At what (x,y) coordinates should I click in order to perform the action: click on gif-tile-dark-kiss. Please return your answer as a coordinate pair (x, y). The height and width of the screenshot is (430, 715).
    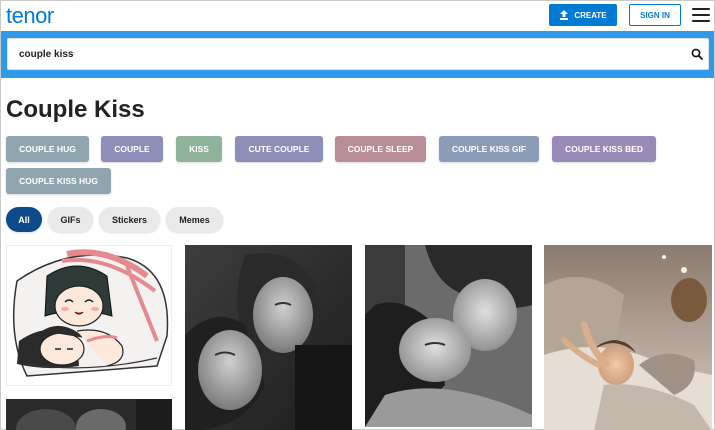
    Looking at the image, I should click on (89, 414).